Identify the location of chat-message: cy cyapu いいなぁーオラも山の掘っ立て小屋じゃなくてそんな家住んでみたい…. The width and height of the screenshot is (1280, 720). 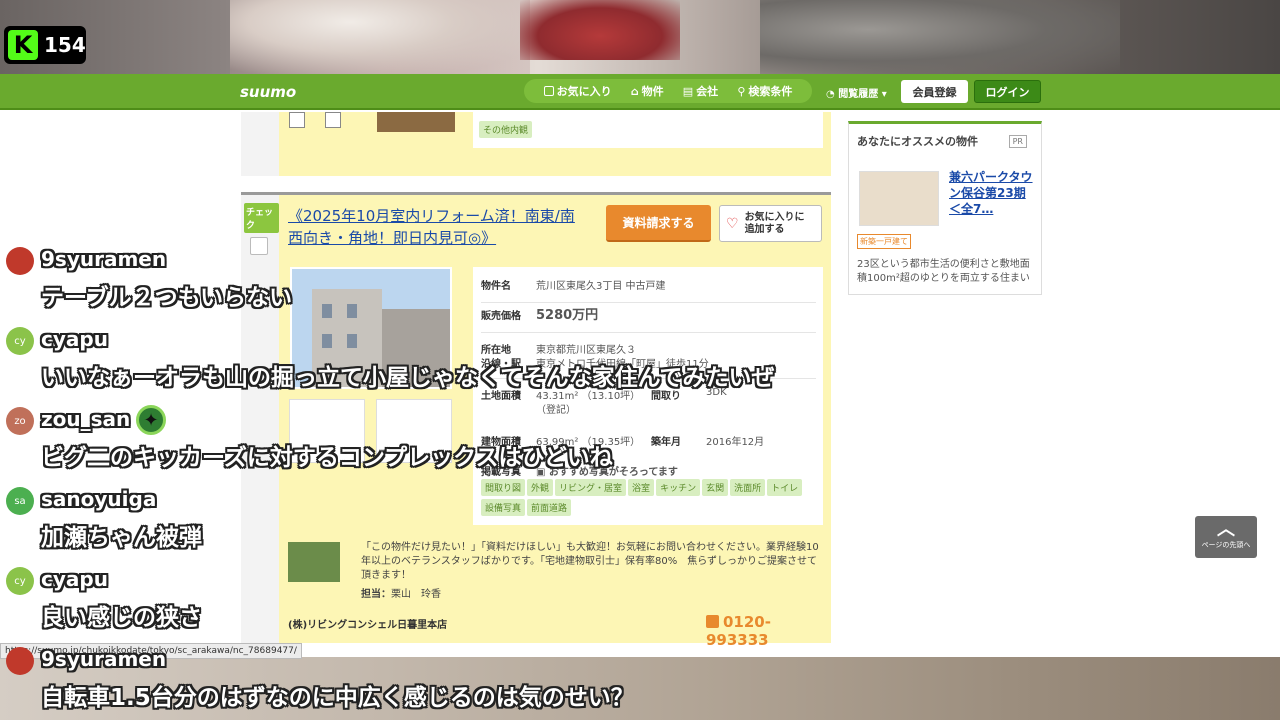
(426, 365).